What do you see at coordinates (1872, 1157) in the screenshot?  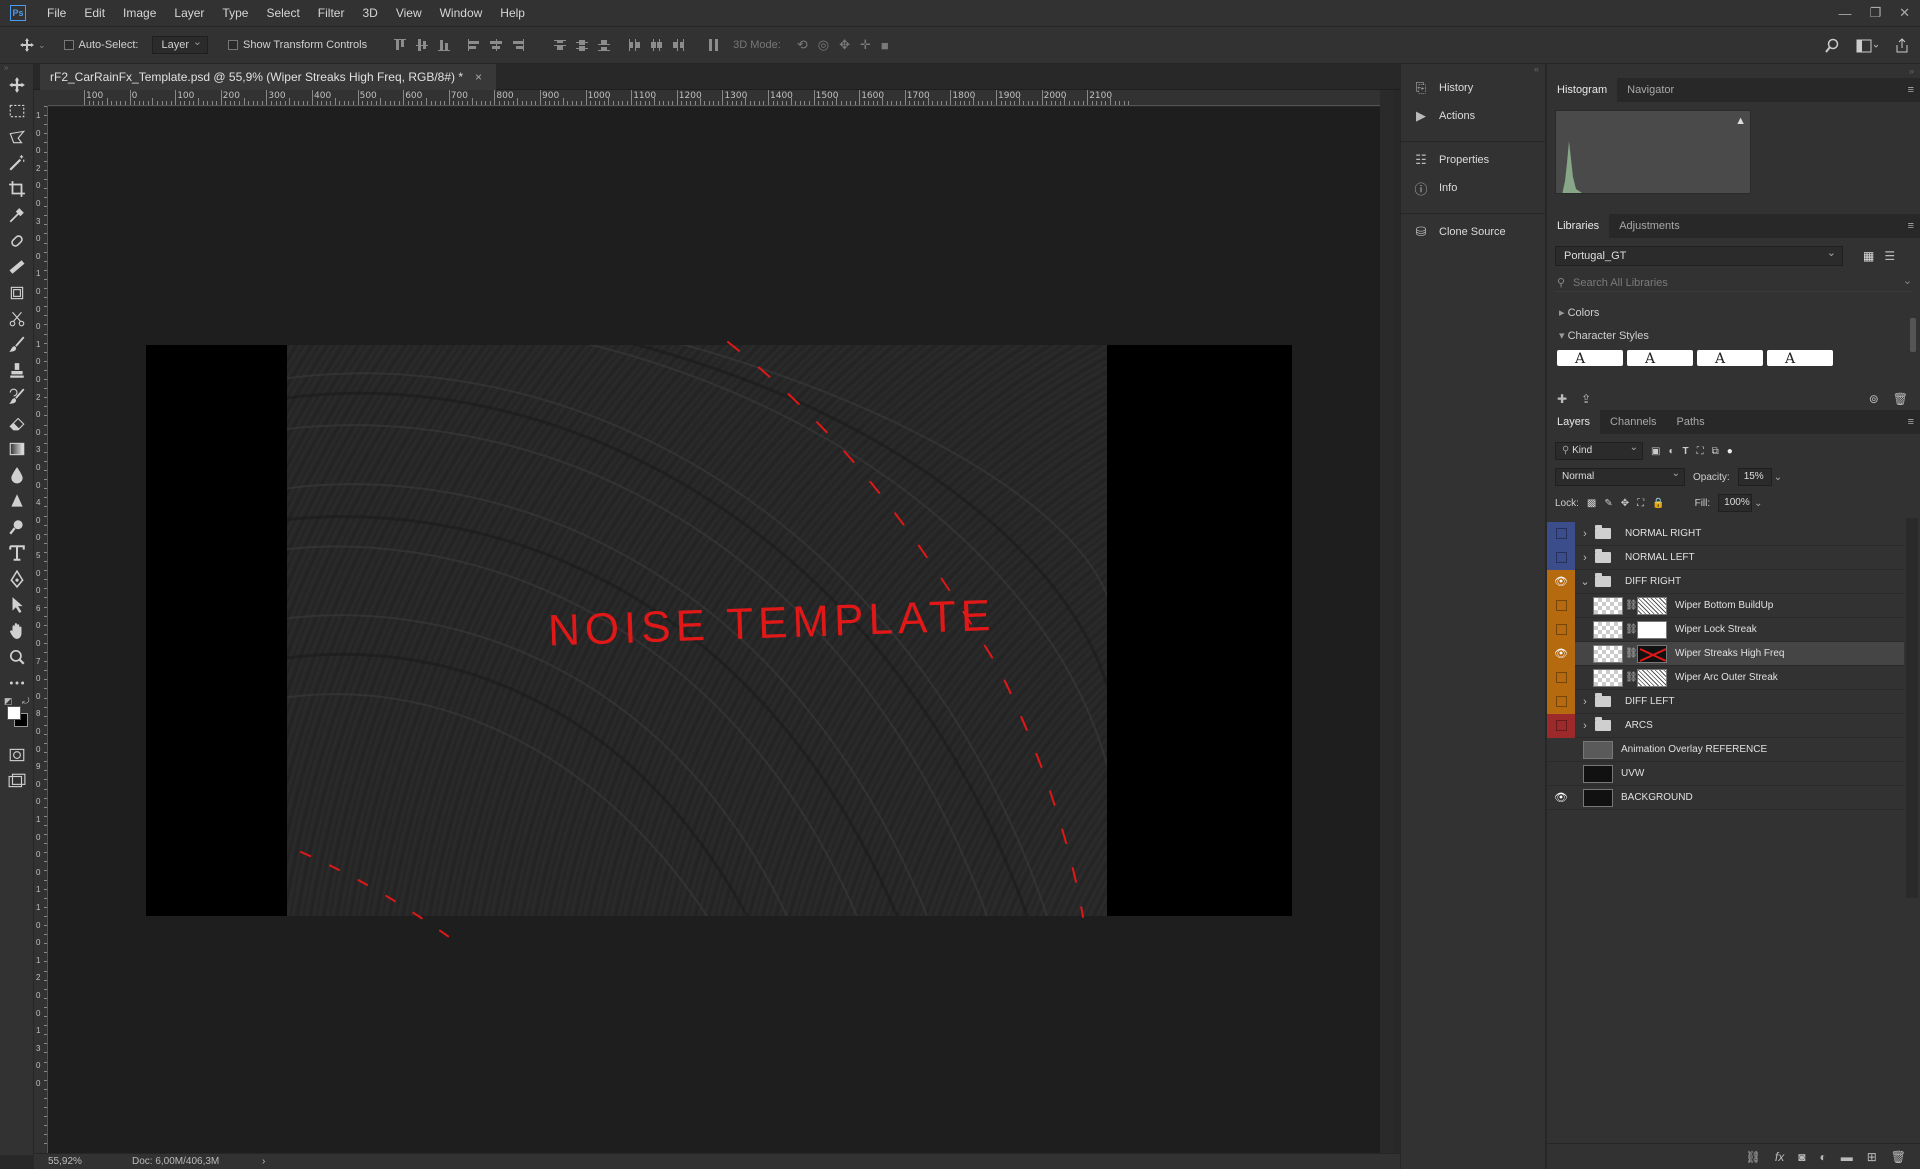 I see `new-layer-icon: ⊞` at bounding box center [1872, 1157].